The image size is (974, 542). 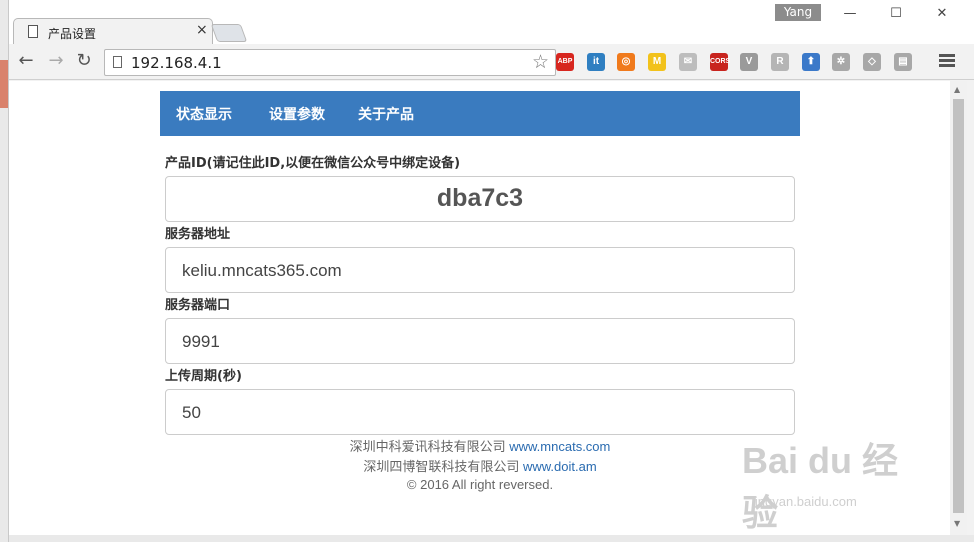 What do you see at coordinates (903, 62) in the screenshot?
I see `layout-icon: ▤` at bounding box center [903, 62].